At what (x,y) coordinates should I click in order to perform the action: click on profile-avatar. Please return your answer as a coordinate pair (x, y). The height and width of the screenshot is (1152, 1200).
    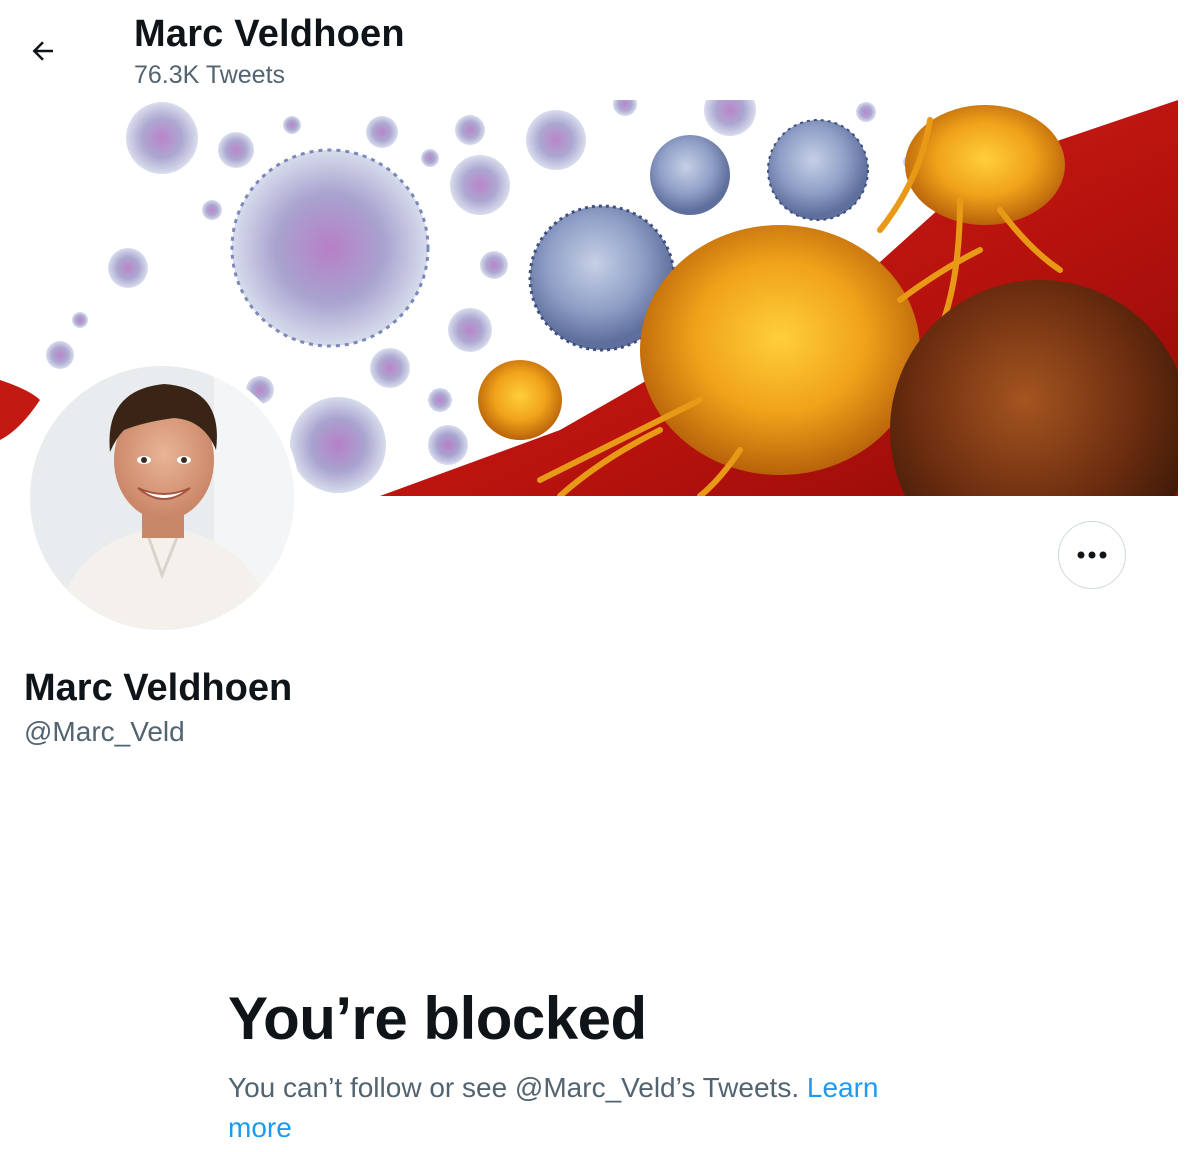
    Looking at the image, I should click on (162, 498).